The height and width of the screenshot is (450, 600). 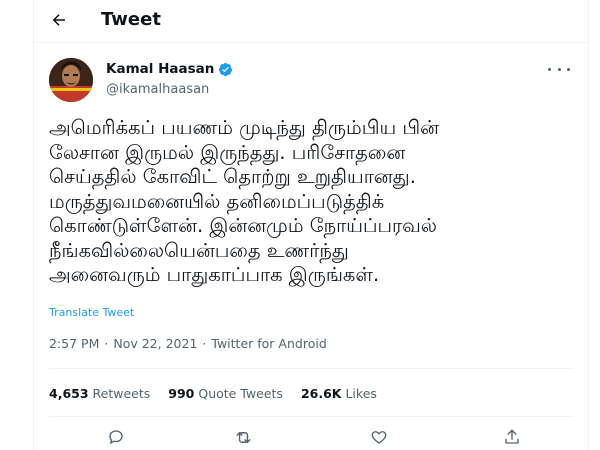 I want to click on tweet-line: லேசான இருமல் இருந்தது. பரிசோதனை, so click(x=227, y=152).